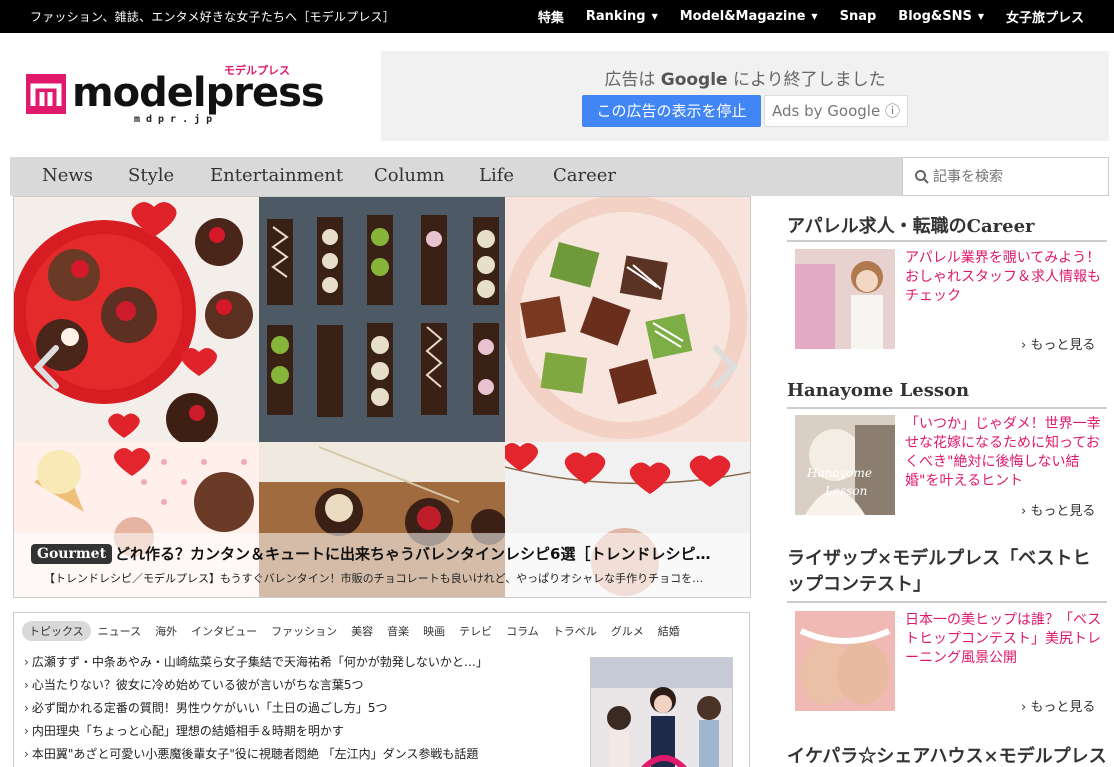  What do you see at coordinates (224, 631) in the screenshot?
I see `tab-interview: インタビュー` at bounding box center [224, 631].